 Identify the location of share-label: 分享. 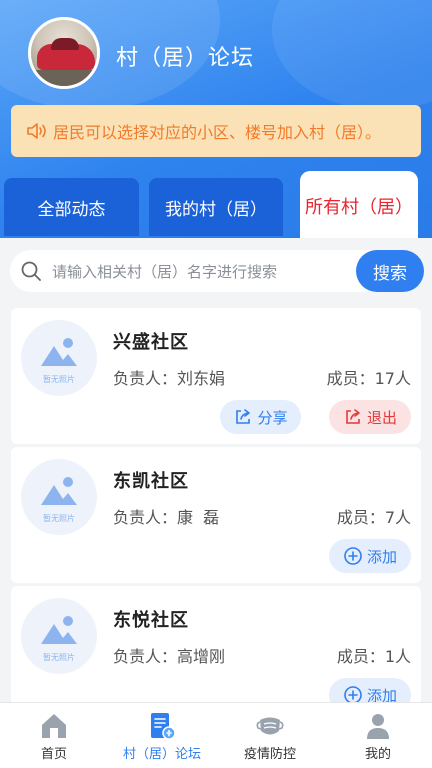
(272, 417).